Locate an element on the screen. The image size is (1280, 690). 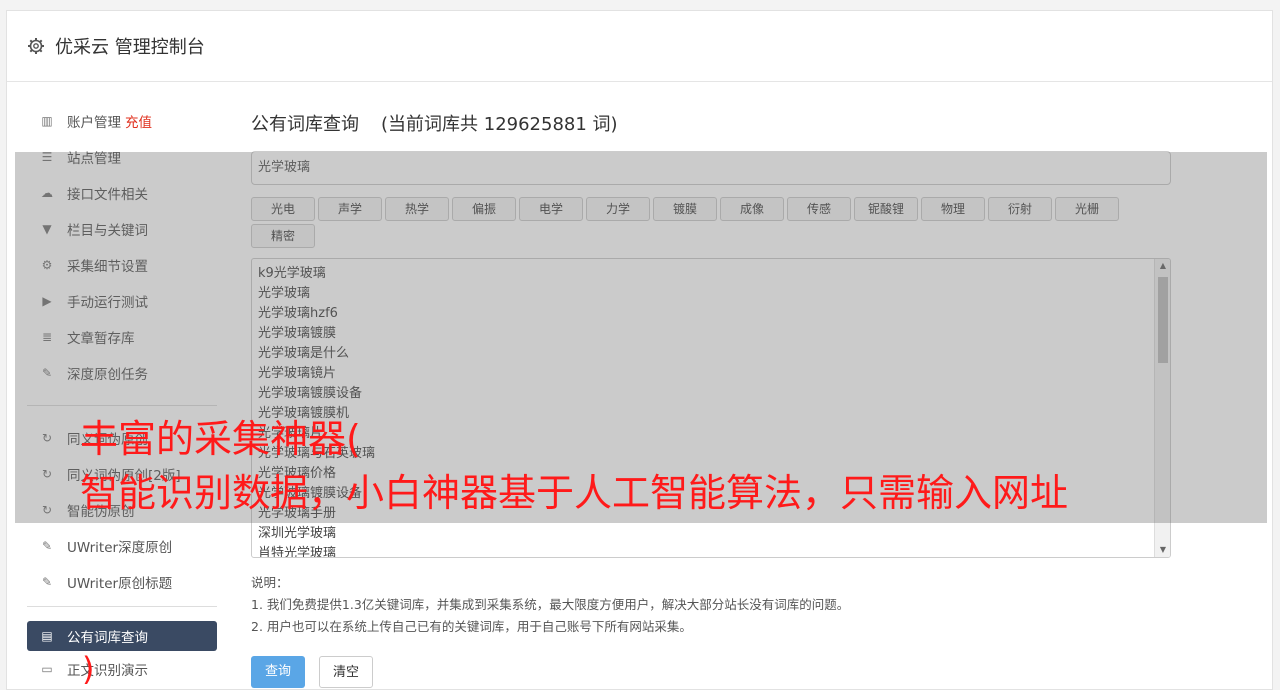
lexicon-count: (当前词库共 129625881 词) is located at coordinates (499, 124).